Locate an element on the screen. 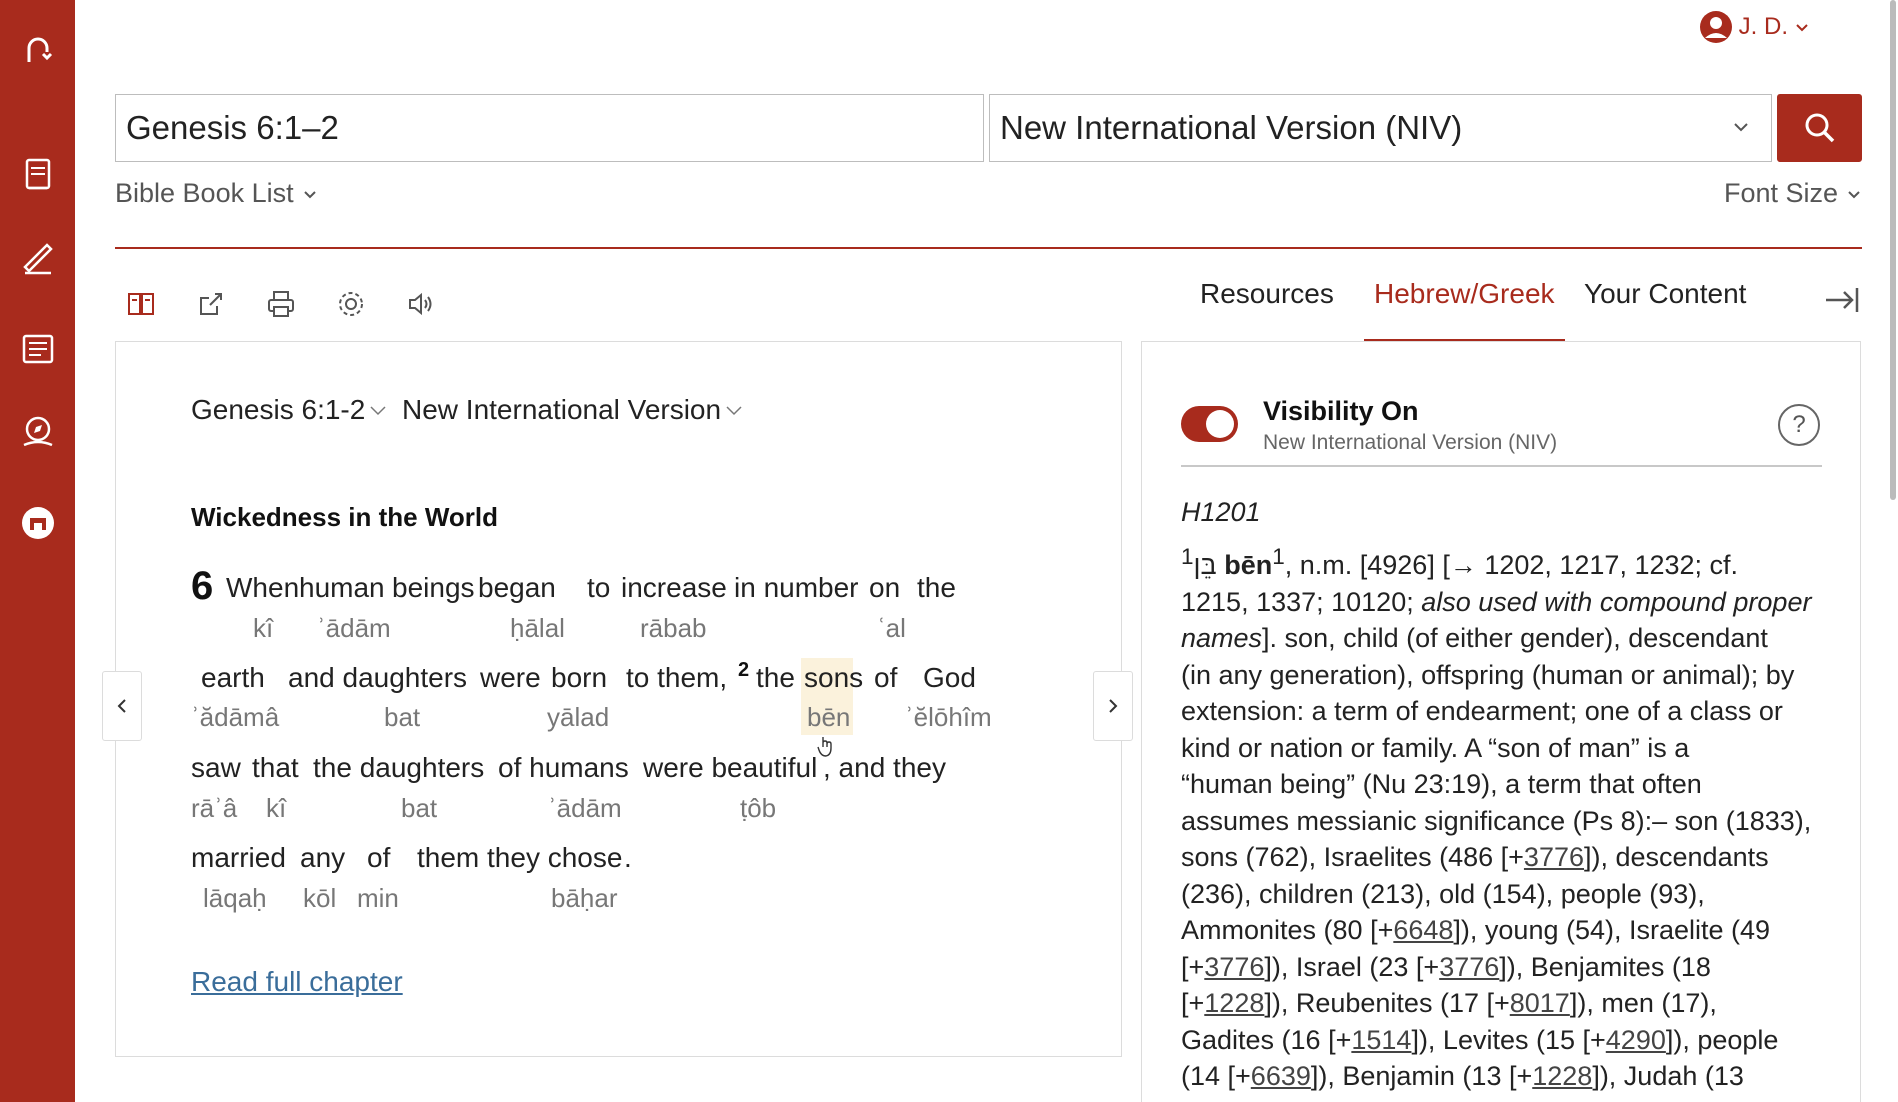 The image size is (1898, 1102). def-text: 1215, 1337; 10120; is located at coordinates (1301, 601).